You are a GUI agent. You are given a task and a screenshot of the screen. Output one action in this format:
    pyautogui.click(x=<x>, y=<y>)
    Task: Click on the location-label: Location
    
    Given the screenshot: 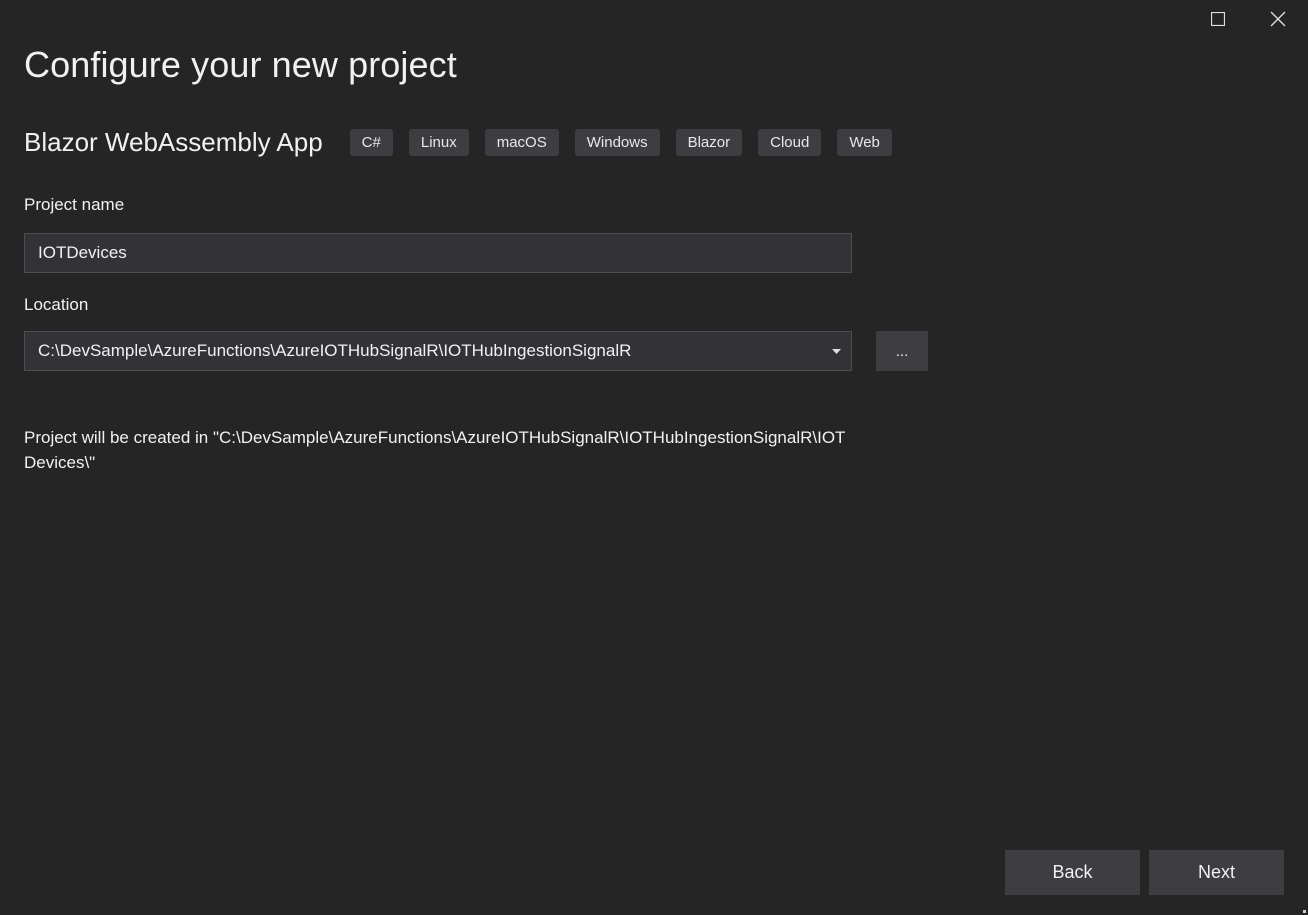 What is the action you would take?
    pyautogui.click(x=56, y=304)
    